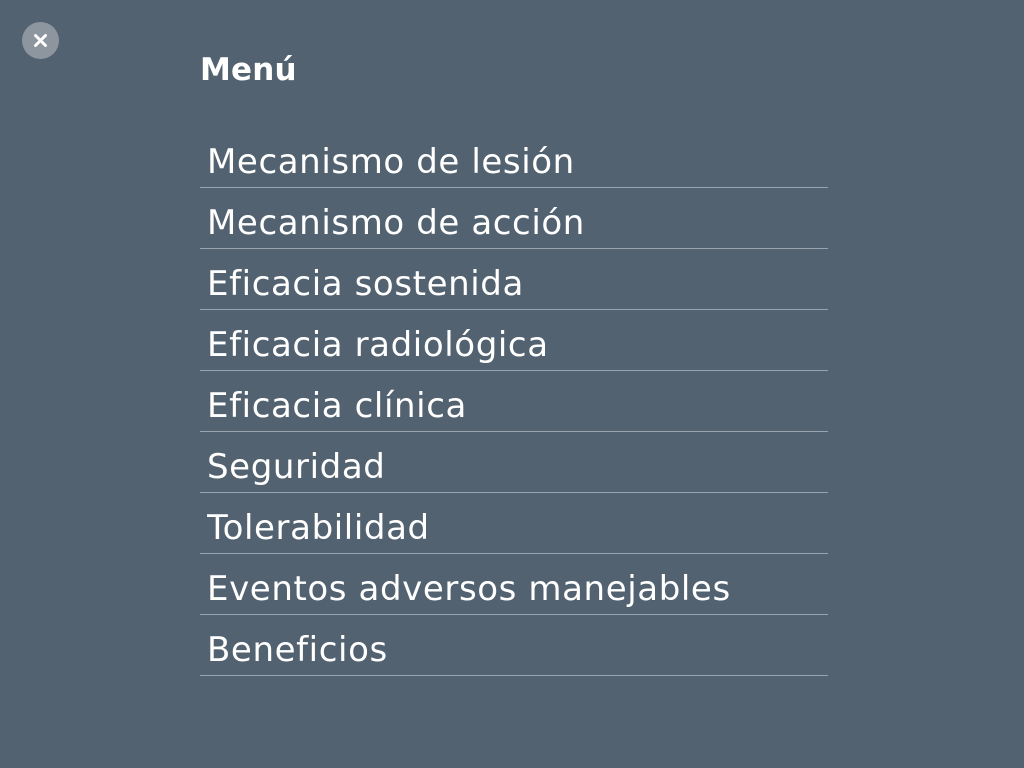  Describe the element at coordinates (296, 467) in the screenshot. I see `menu-item-label: Seguridad` at that location.